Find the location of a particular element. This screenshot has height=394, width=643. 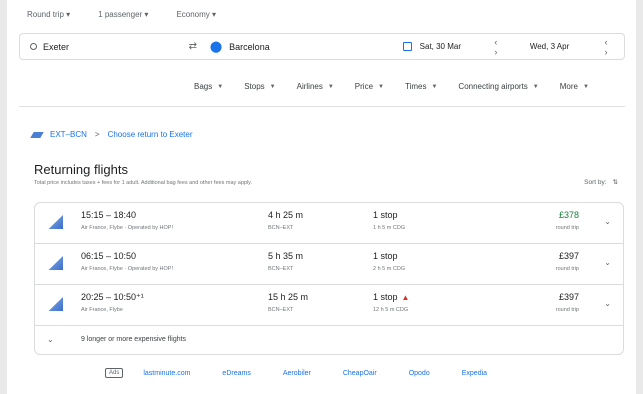

filter-label: Price is located at coordinates (364, 86).